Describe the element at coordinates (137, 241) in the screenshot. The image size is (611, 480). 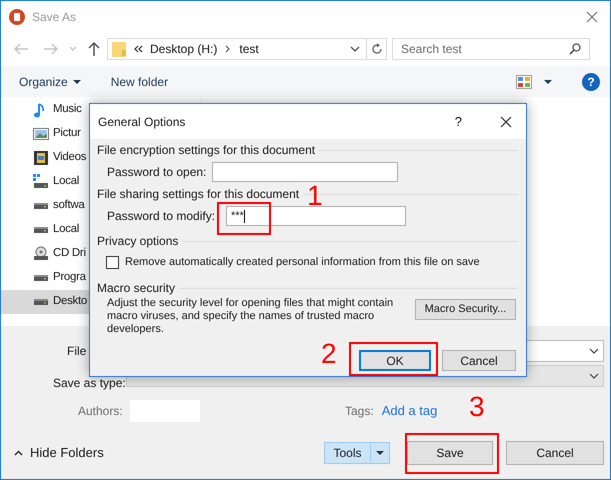
I see `section-heading: Privacy options` at that location.